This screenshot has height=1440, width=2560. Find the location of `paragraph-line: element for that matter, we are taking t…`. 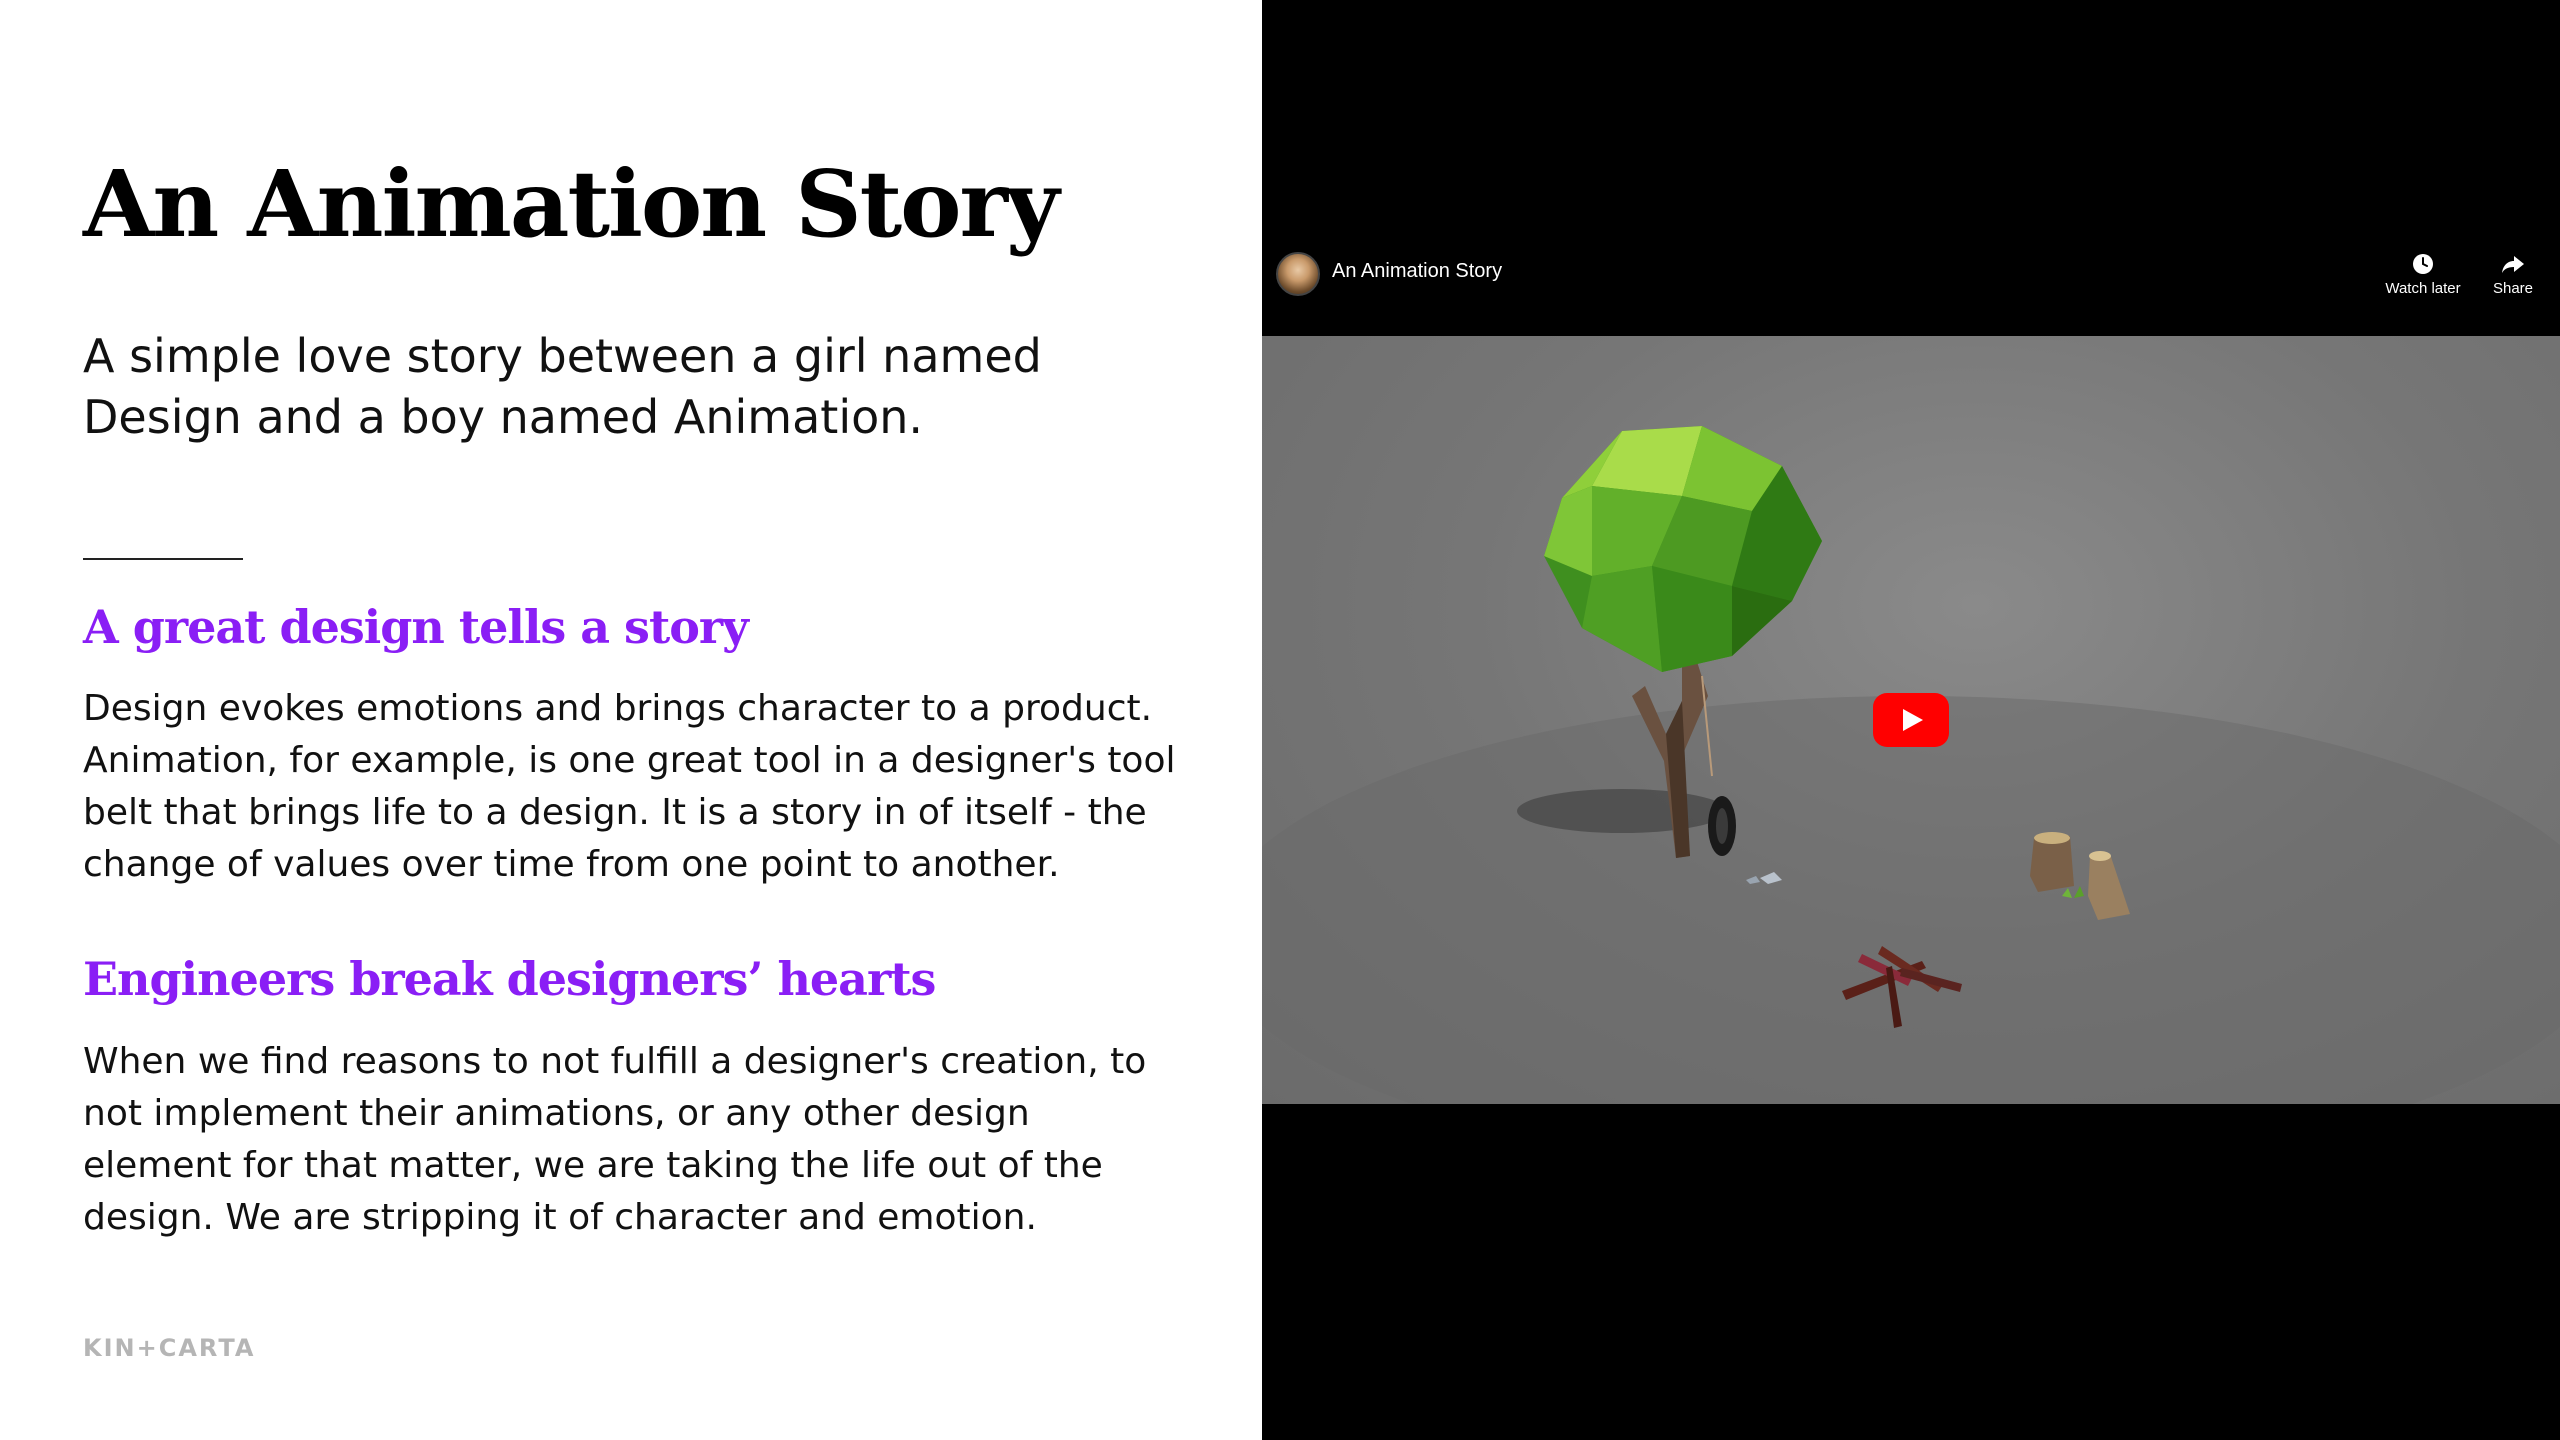

paragraph-line: element for that matter, we are taking t… is located at coordinates (593, 1165).